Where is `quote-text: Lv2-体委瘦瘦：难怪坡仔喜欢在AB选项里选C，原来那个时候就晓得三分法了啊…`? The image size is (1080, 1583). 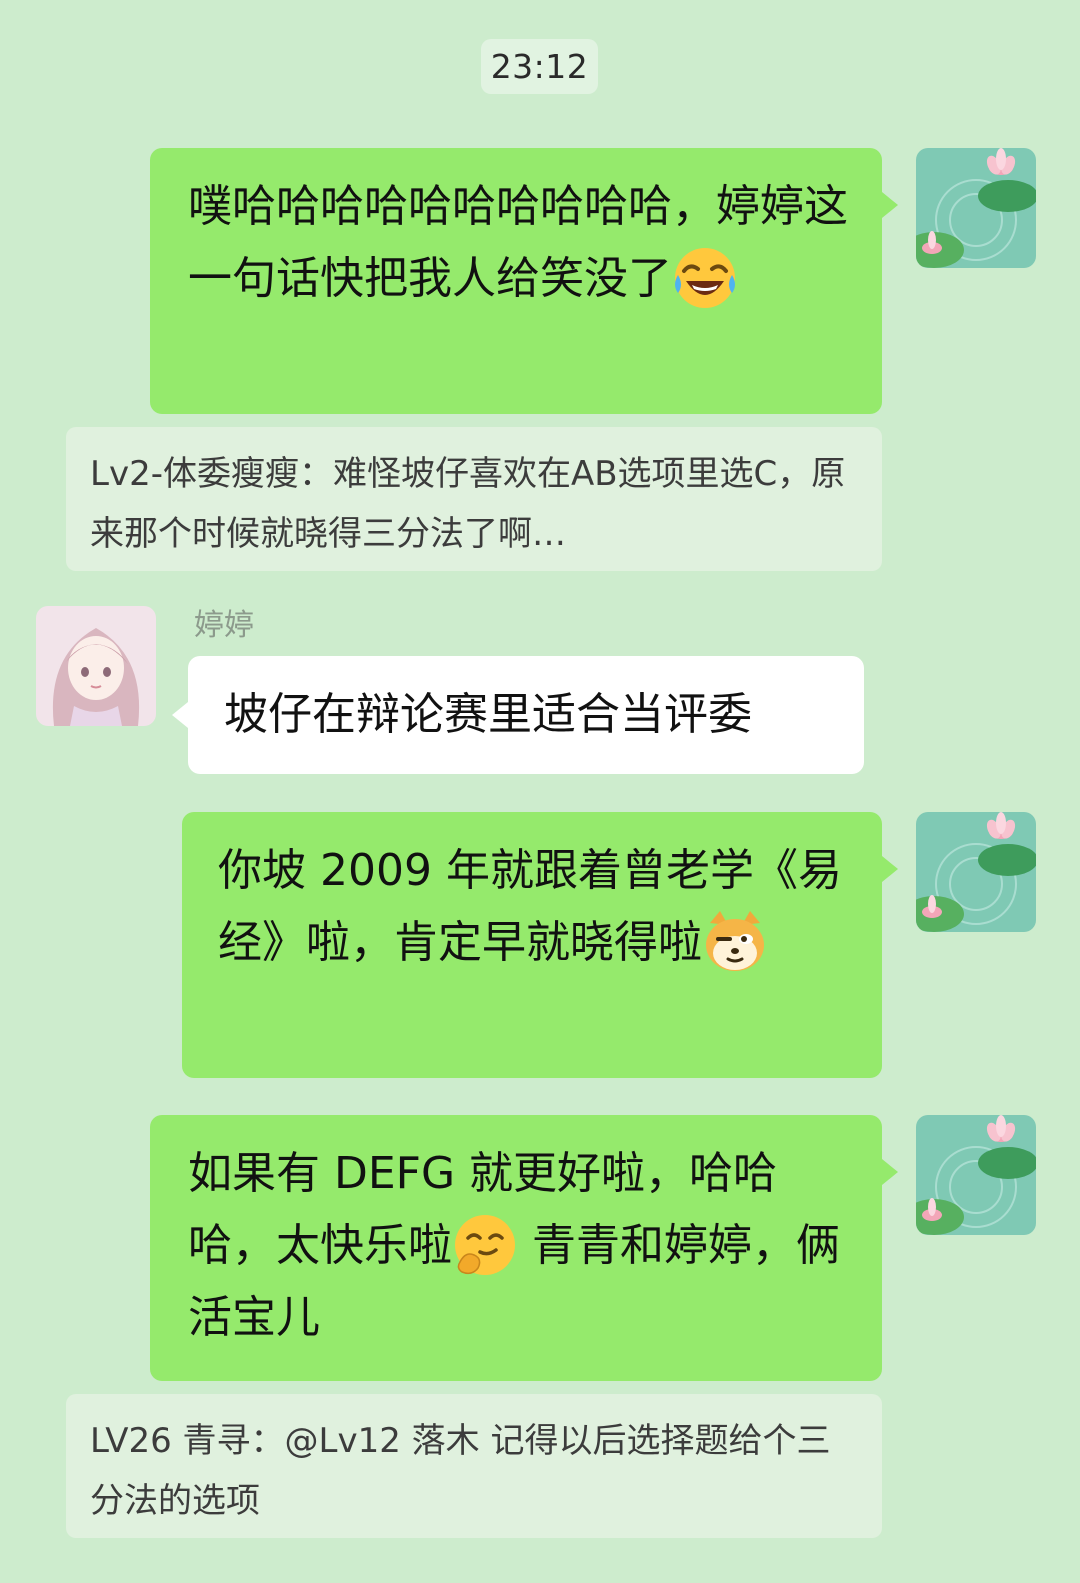
quote-text: Lv2-体委瘦瘦：难怪坡仔喜欢在AB选项里选C，原来那个时候就晓得三分法了啊… is located at coordinates (468, 504).